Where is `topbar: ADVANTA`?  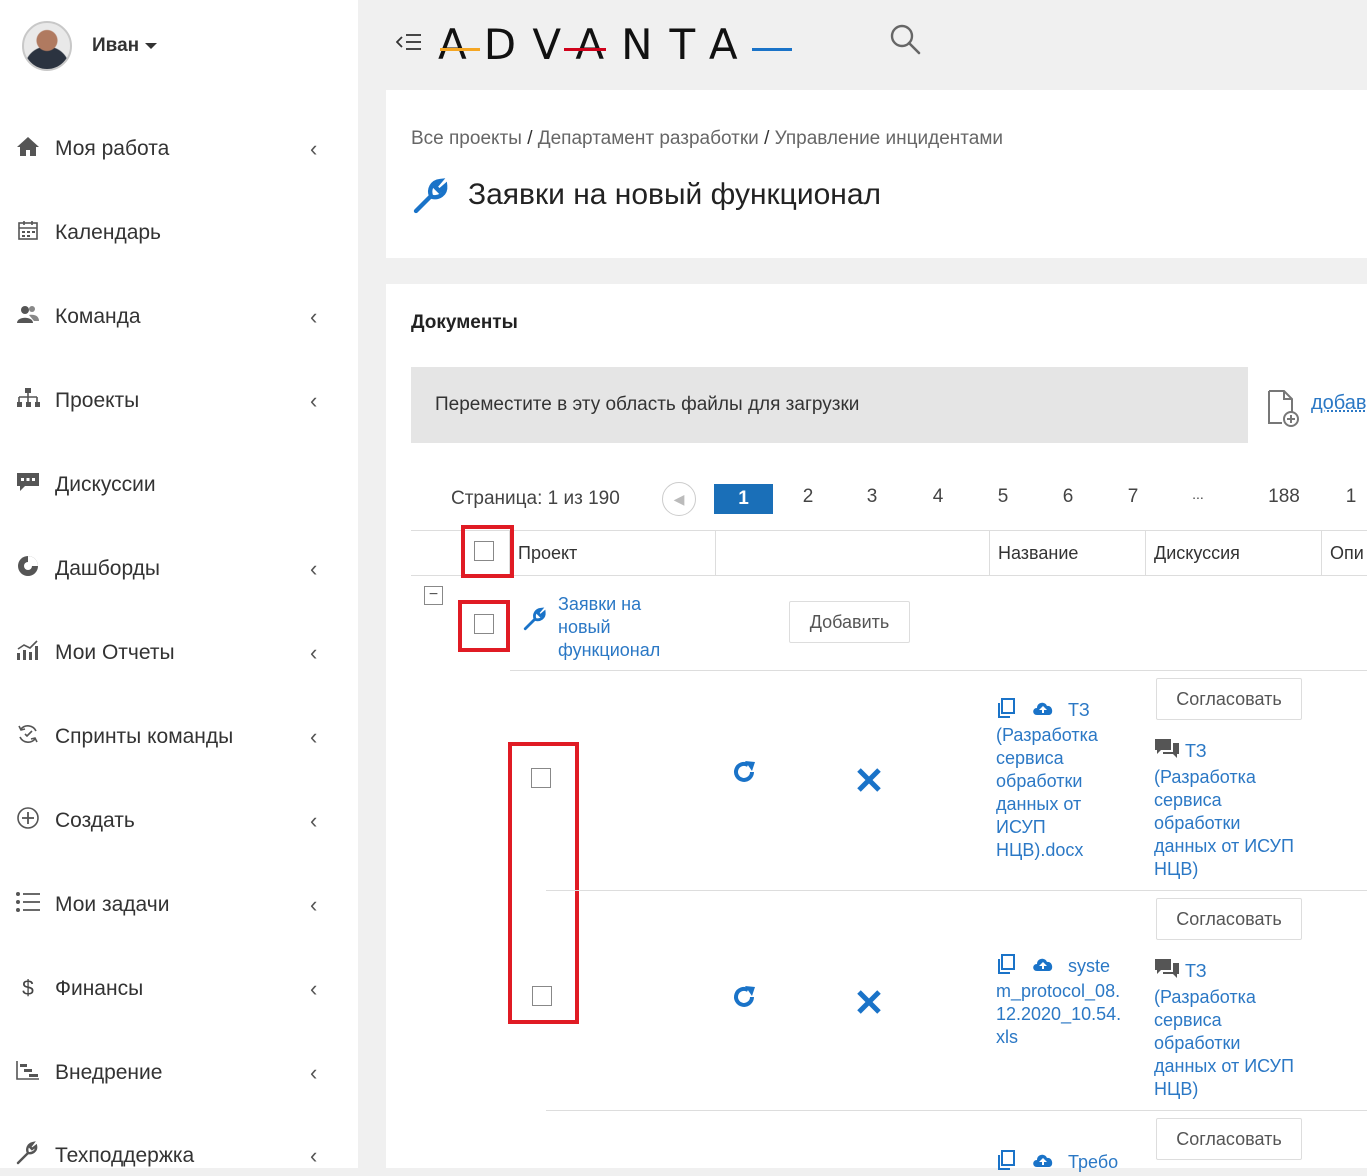 topbar: ADVANTA is located at coordinates (862, 45).